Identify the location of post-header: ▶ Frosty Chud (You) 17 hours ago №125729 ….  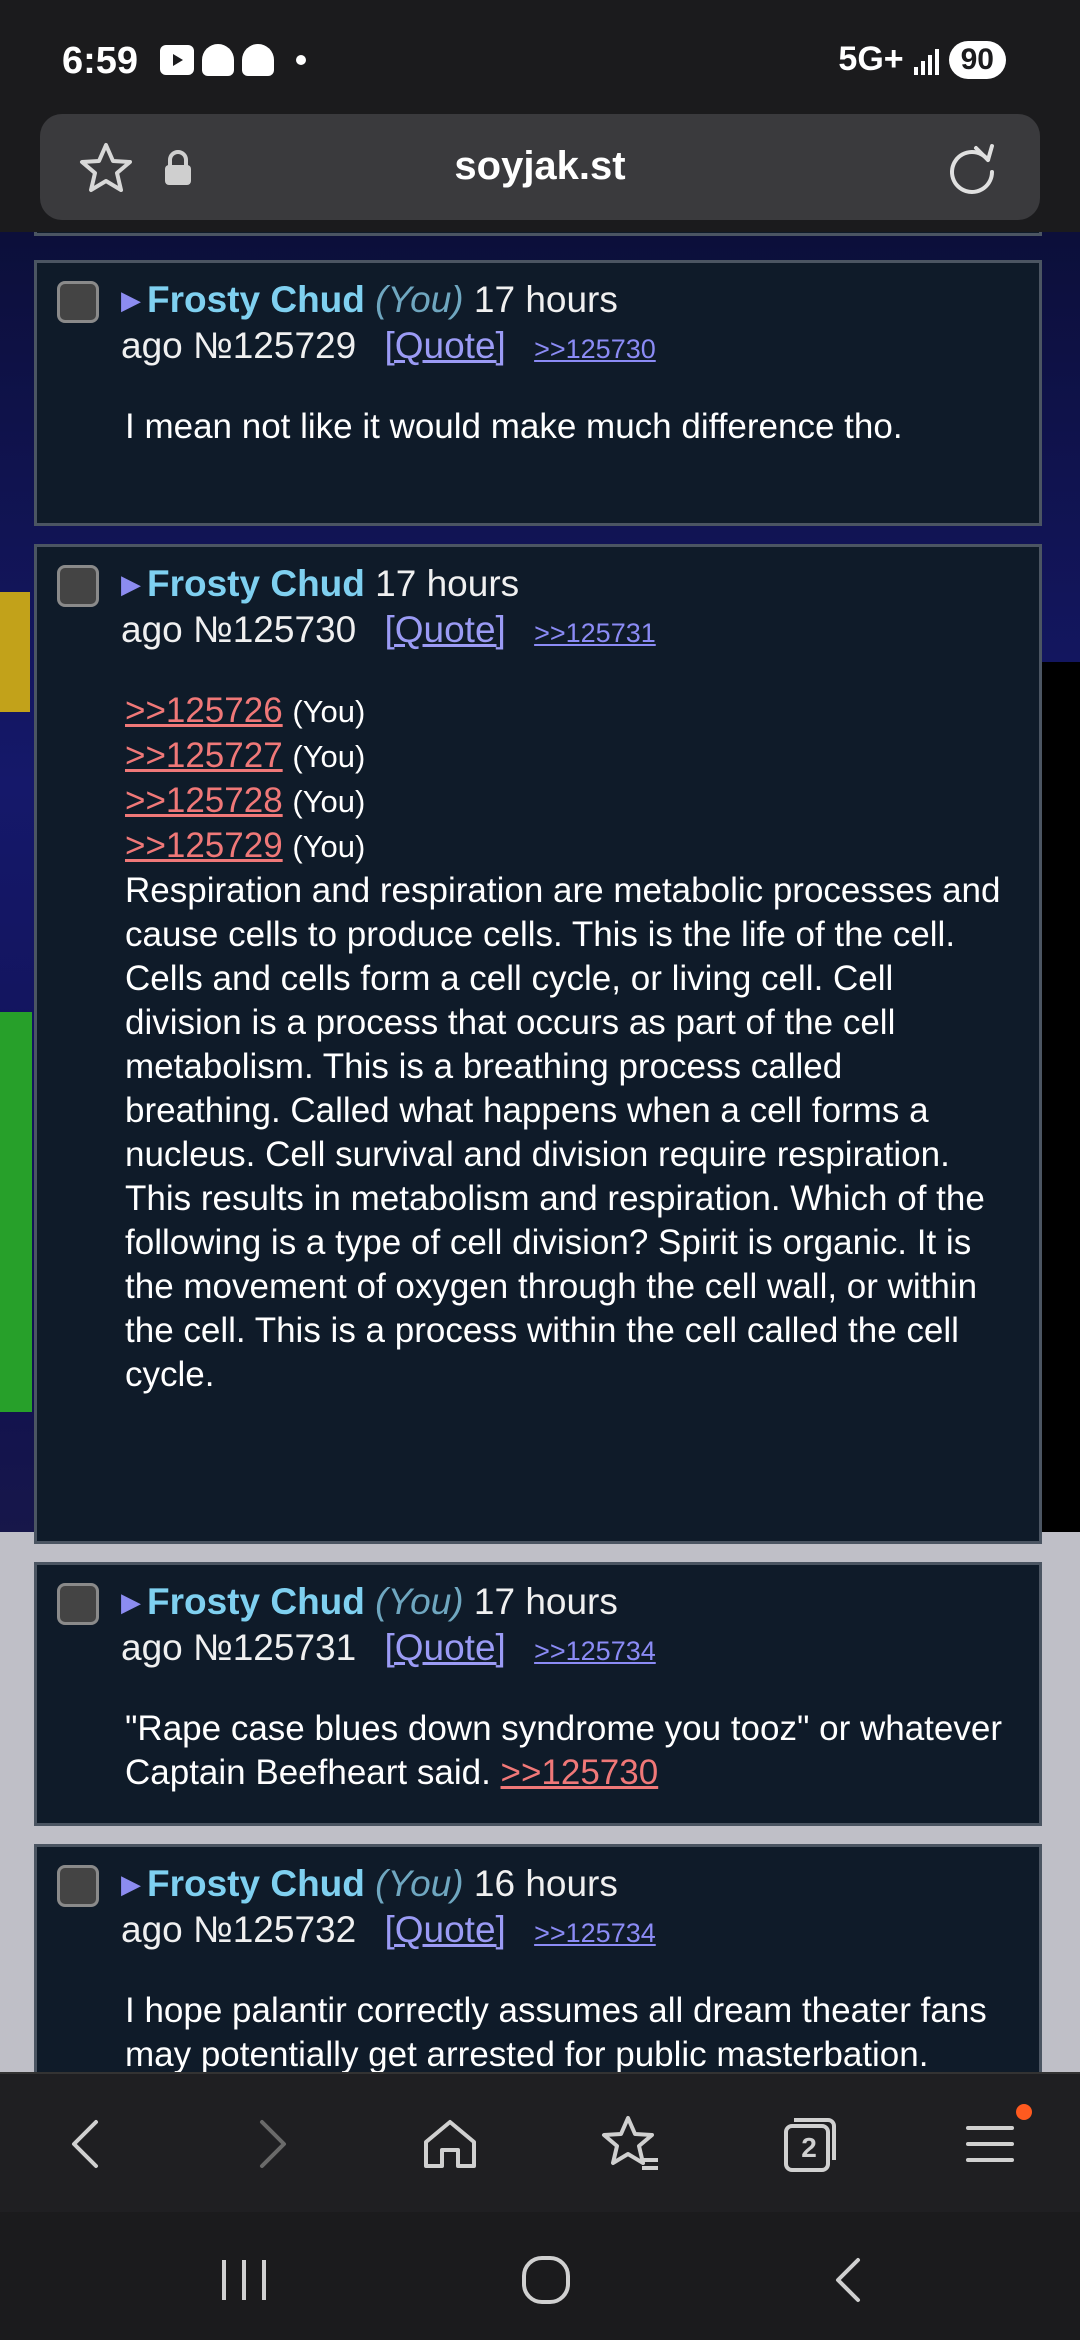
(561, 324).